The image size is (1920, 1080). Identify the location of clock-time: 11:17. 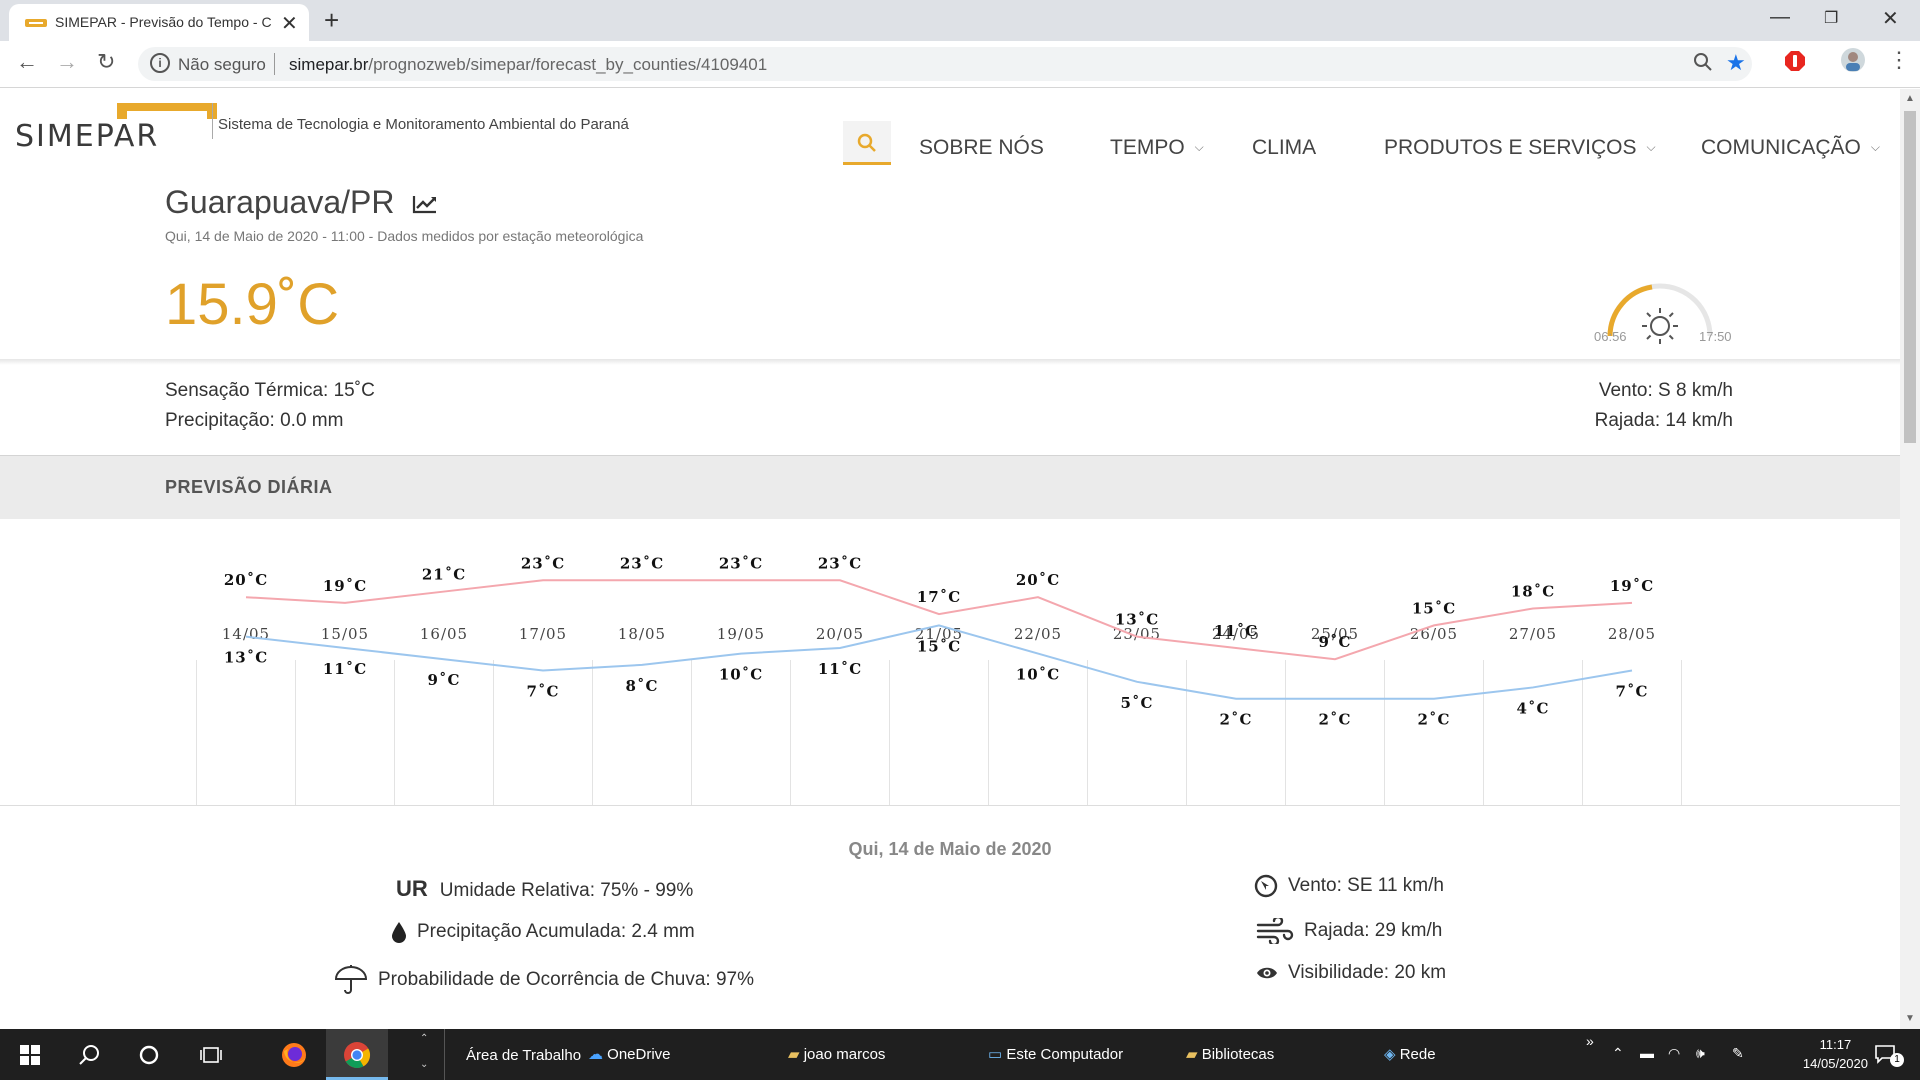
(1835, 1044).